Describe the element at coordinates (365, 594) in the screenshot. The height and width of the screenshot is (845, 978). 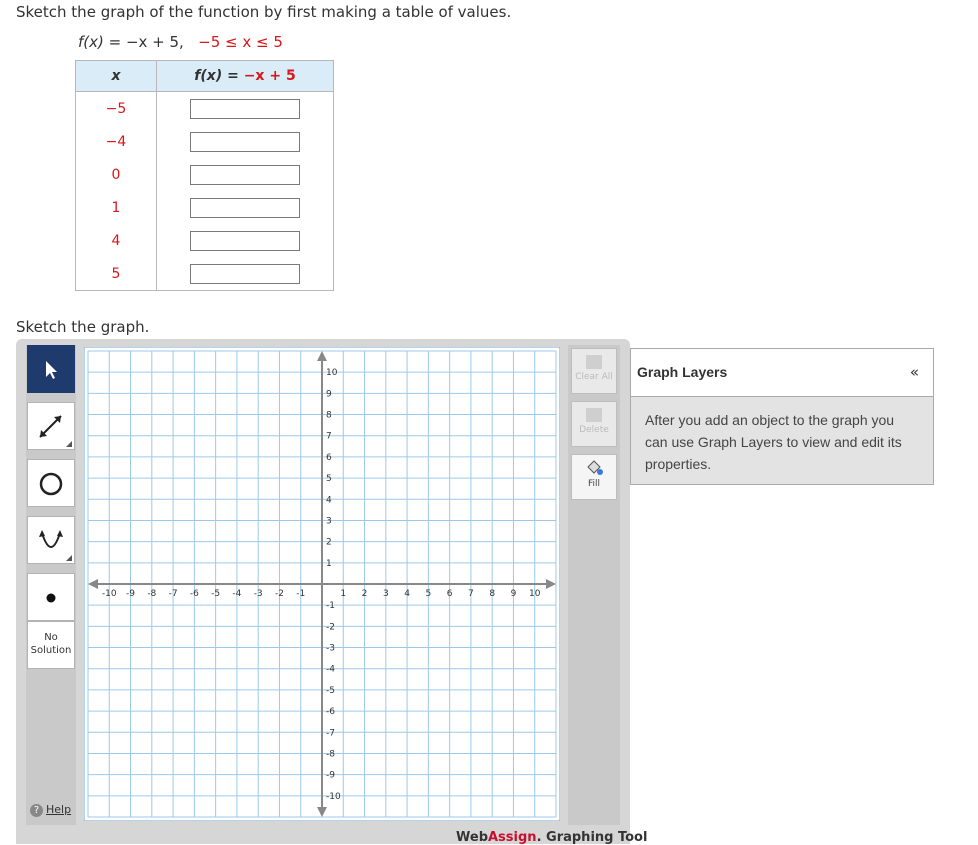
I see `x-tick-label: 2` at that location.